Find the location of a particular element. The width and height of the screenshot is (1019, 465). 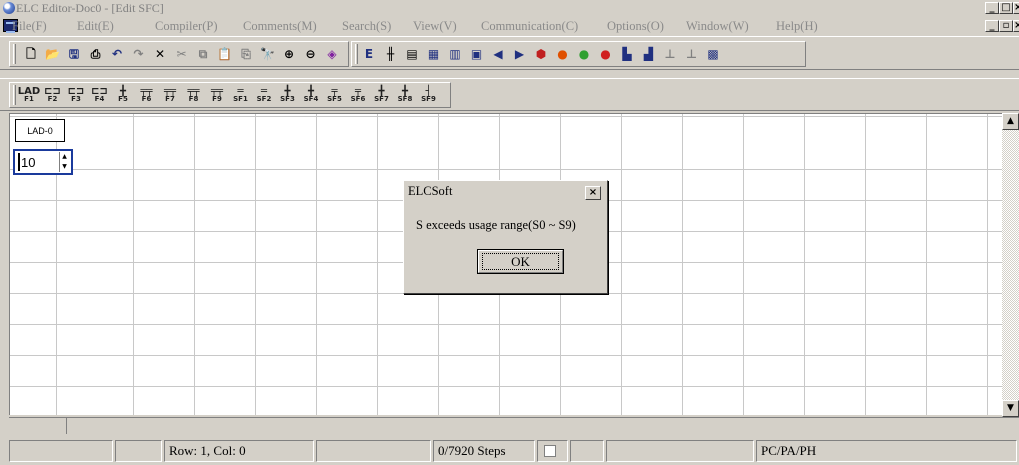

doc-restore-button: ▫ is located at coordinates (1006, 26).